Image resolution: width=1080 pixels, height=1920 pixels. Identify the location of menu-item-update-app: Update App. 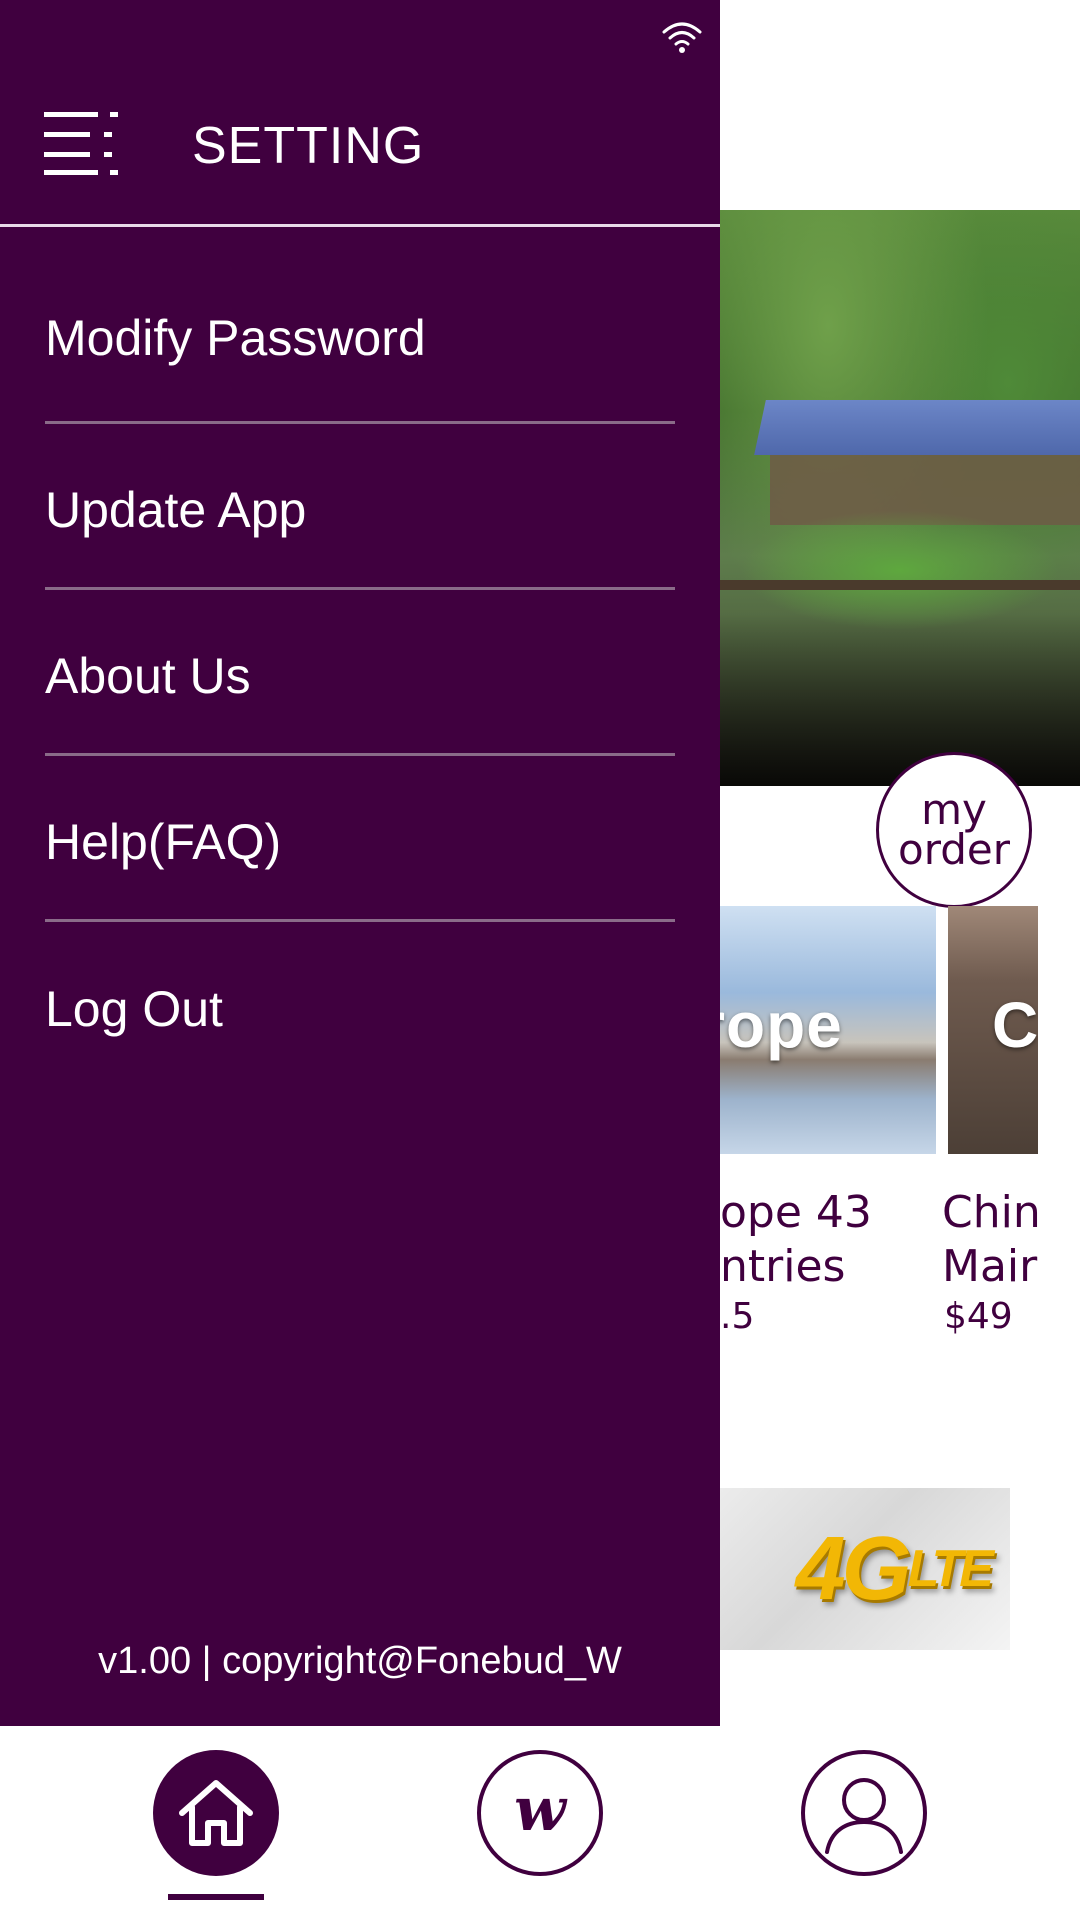
(360, 507).